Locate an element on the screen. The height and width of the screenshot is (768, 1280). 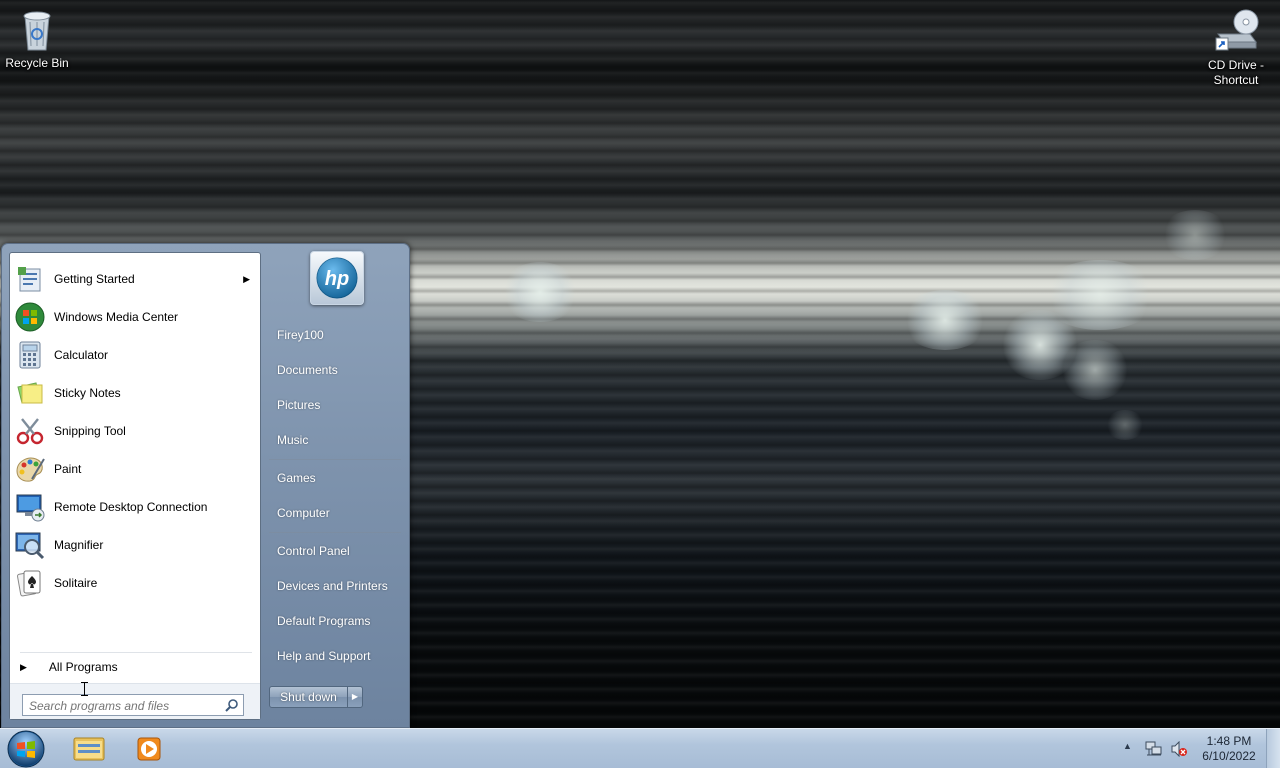
windows-media-center-icon is located at coordinates (30, 317).